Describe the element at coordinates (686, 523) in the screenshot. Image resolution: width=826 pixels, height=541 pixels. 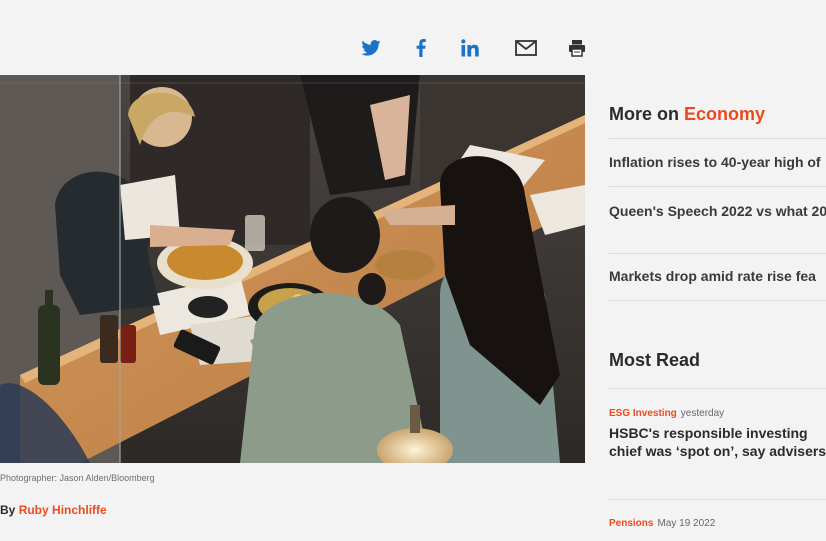
I see `article-date: May 19 2022` at that location.